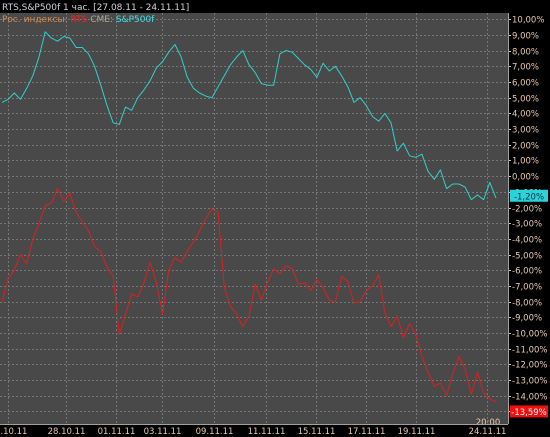  Describe the element at coordinates (488, 423) in the screenshot. I see `x-tick-time-label: 20:00` at that location.